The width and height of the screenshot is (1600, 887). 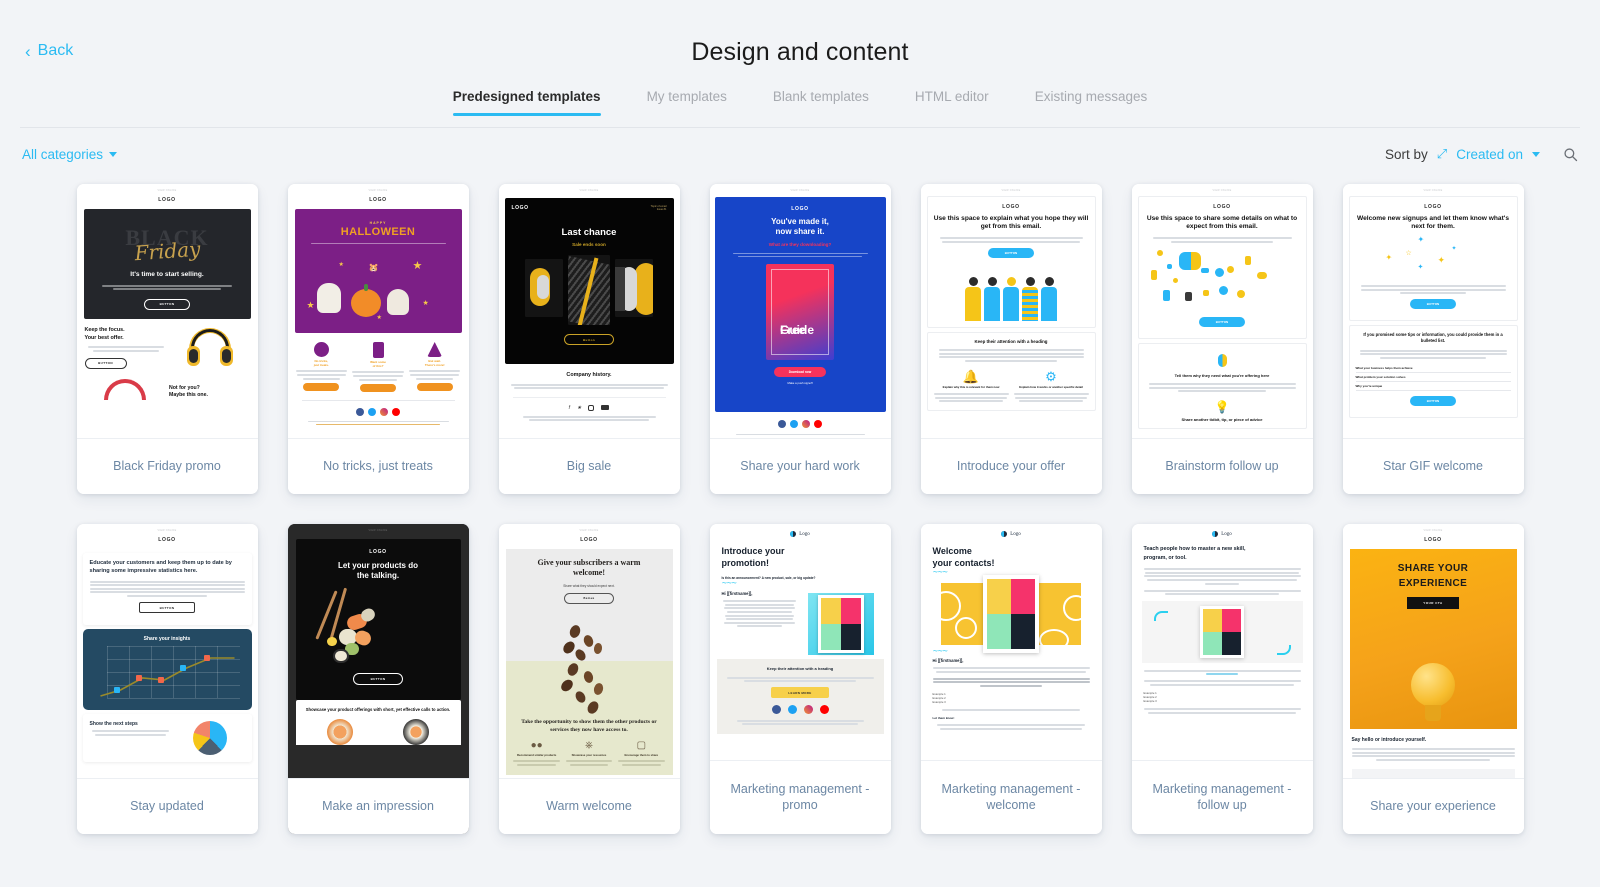 I want to click on template-title: Share your hard work, so click(x=800, y=466).